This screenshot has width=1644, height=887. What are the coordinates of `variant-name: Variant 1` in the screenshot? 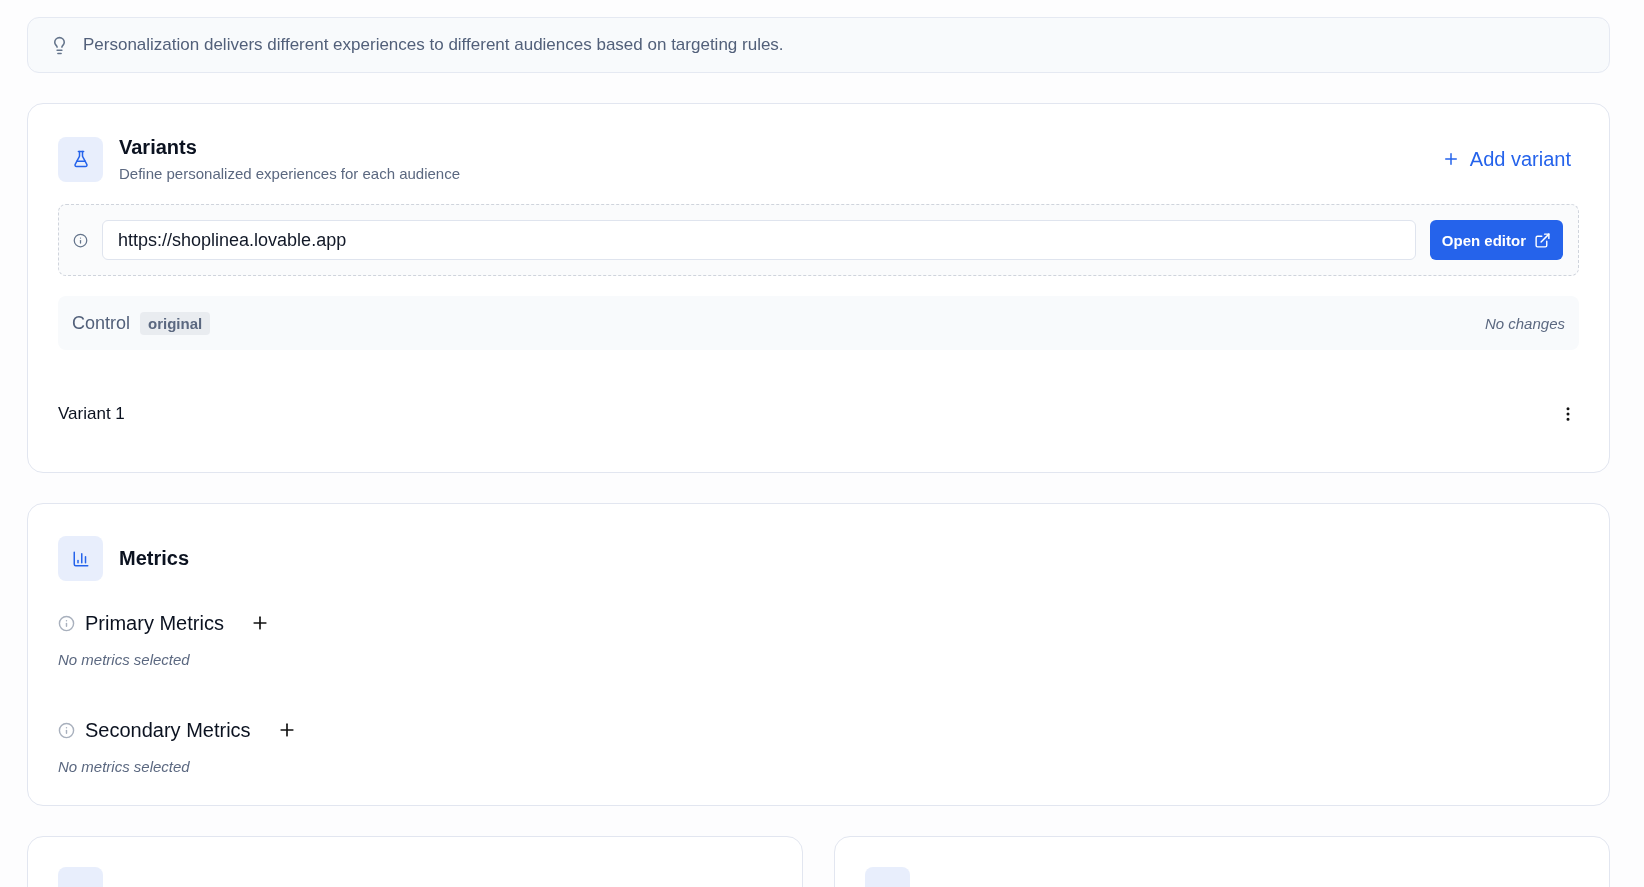 It's located at (91, 414).